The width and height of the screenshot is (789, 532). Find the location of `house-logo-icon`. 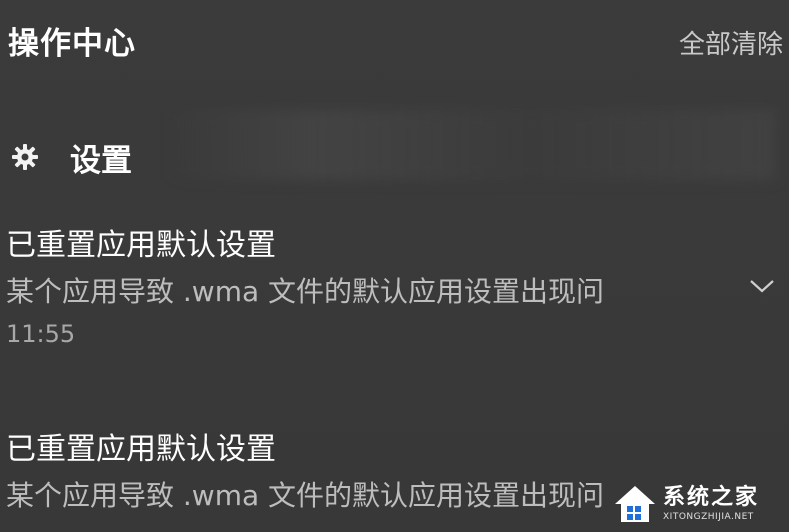

house-logo-icon is located at coordinates (635, 504).